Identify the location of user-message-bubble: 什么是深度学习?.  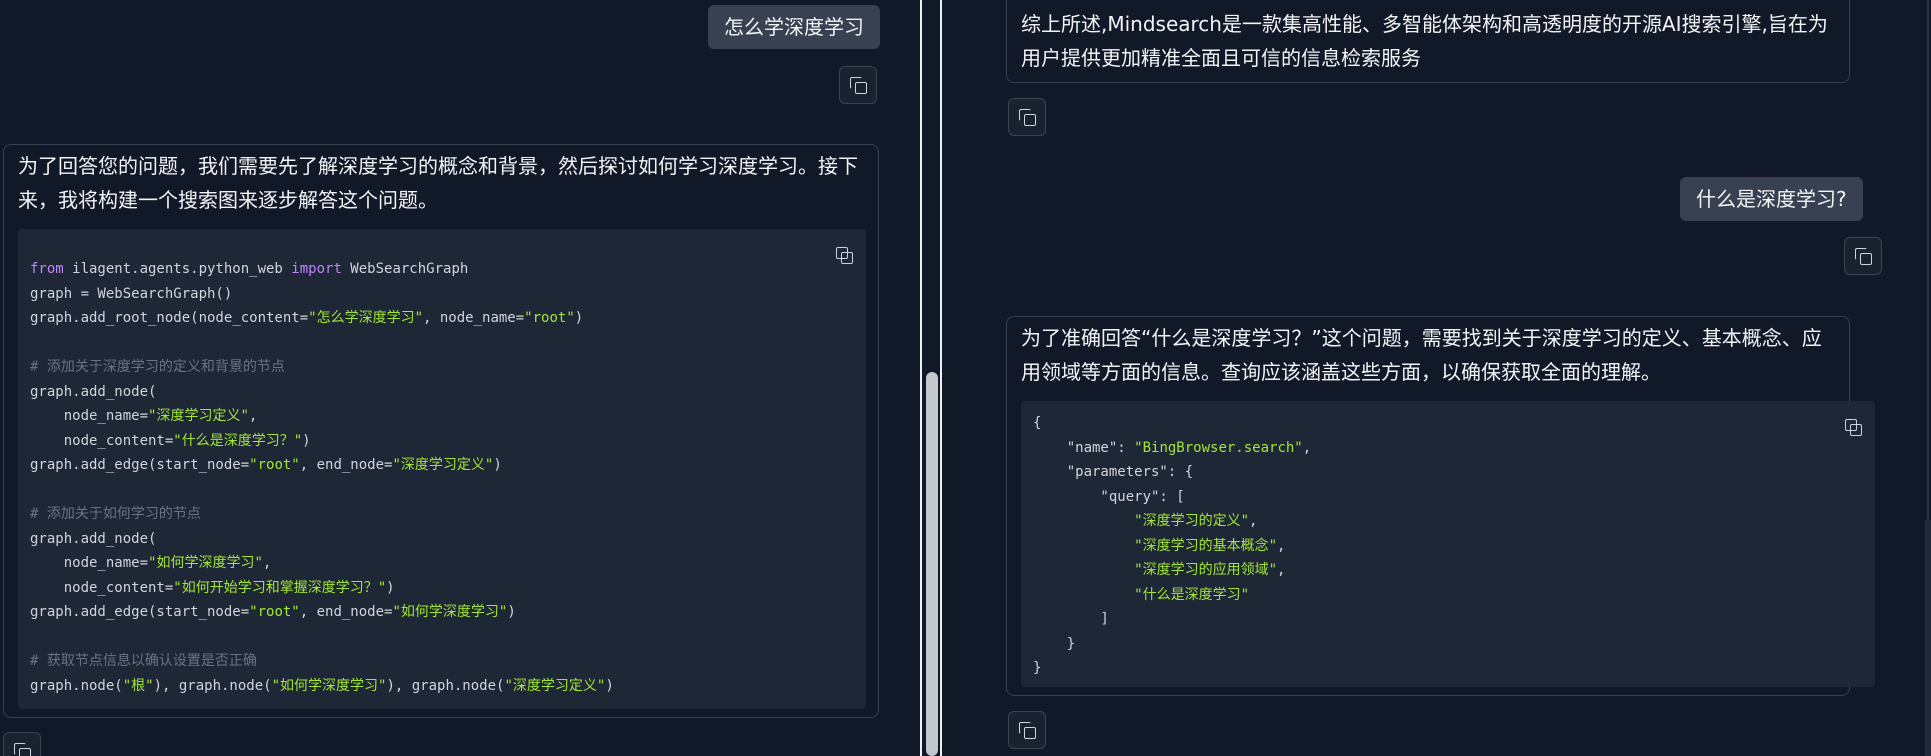
(1771, 199).